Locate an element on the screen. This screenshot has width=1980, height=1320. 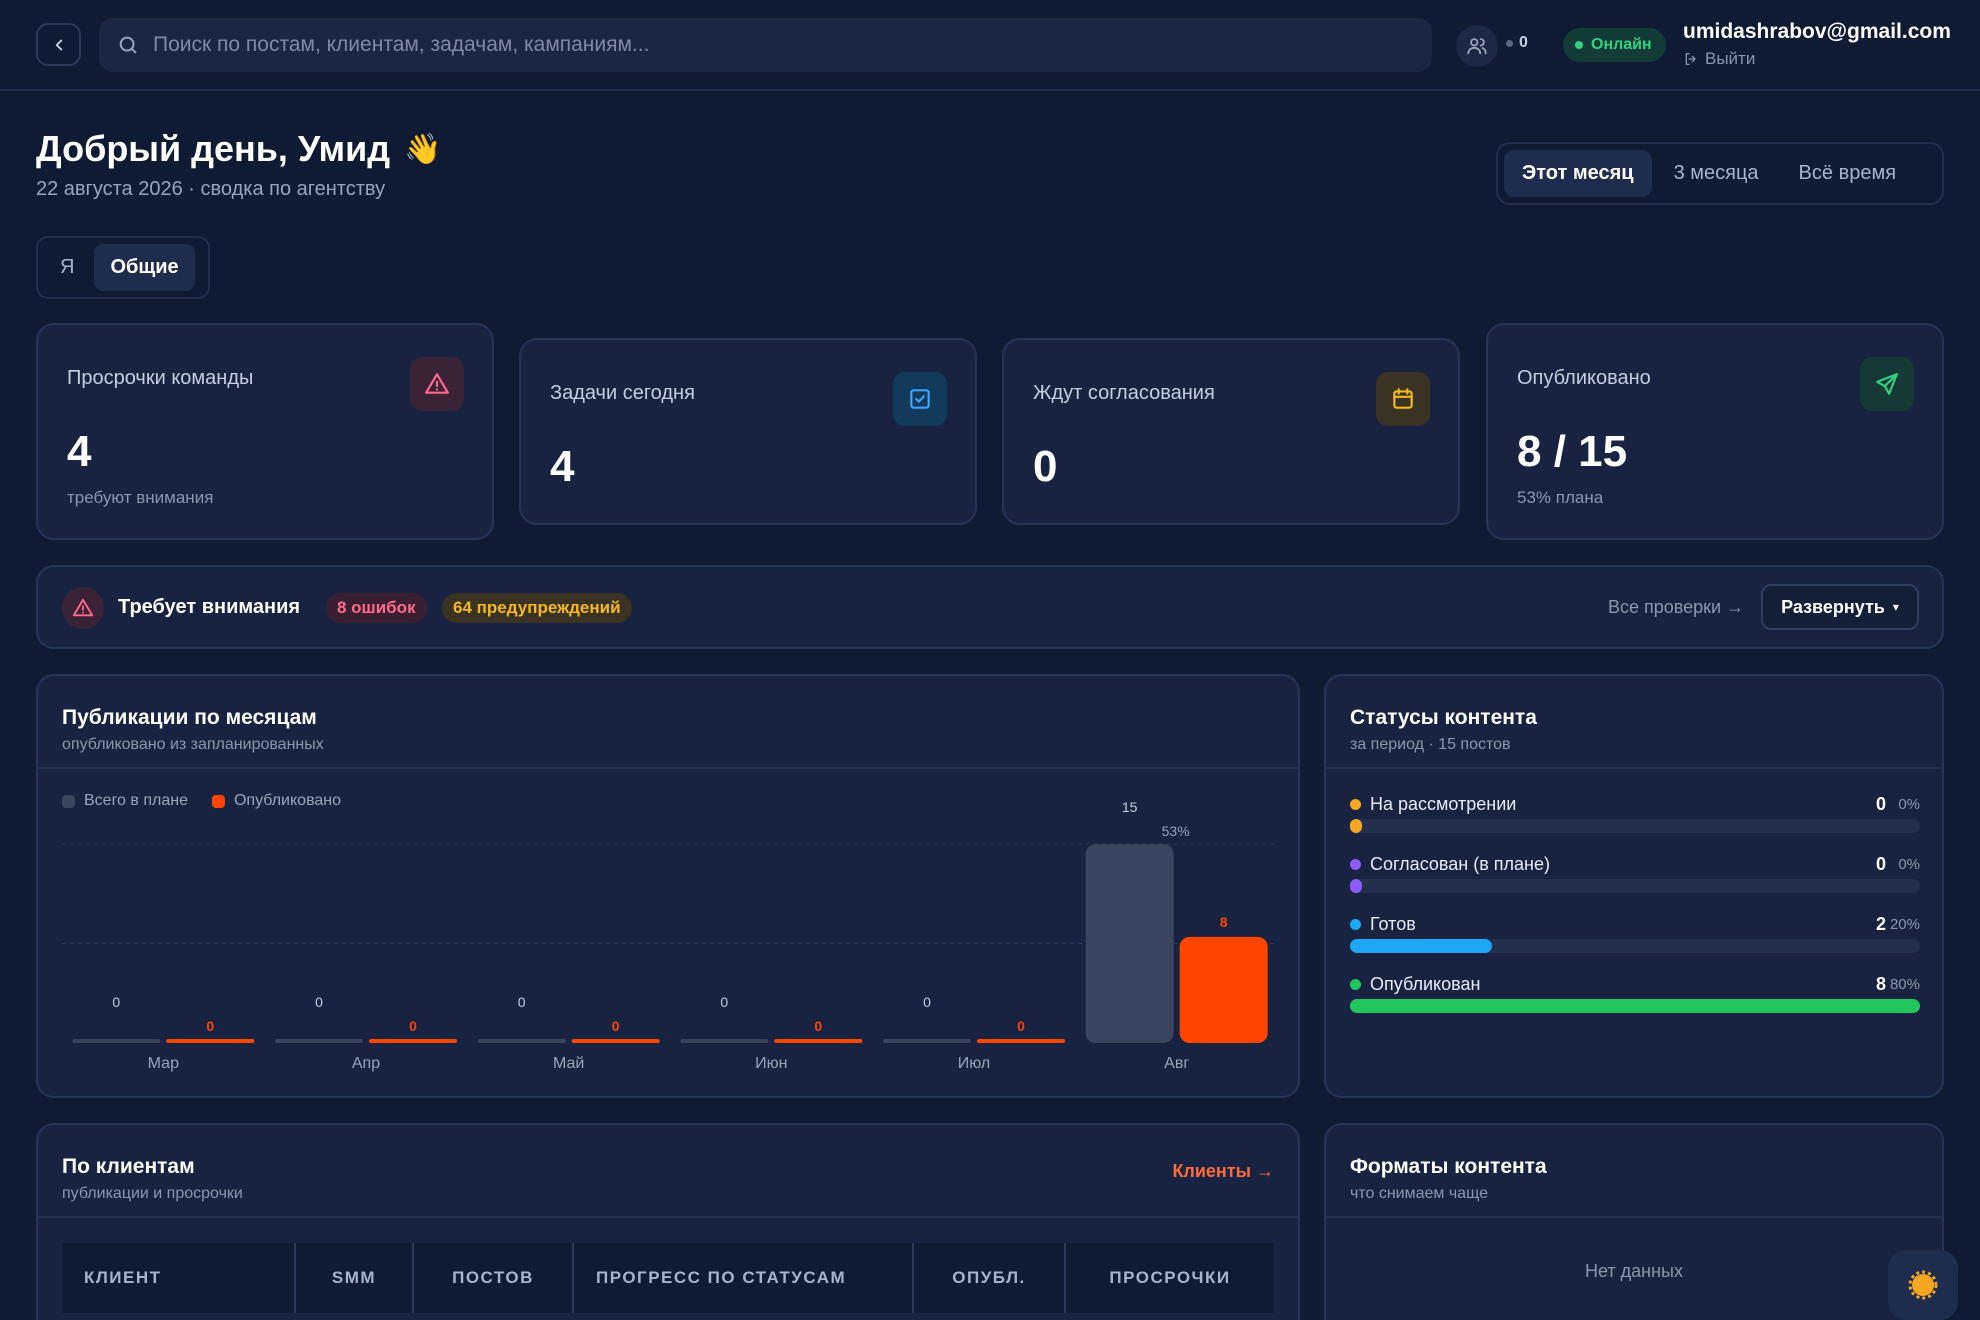
presence-dot is located at coordinates (1509, 43).